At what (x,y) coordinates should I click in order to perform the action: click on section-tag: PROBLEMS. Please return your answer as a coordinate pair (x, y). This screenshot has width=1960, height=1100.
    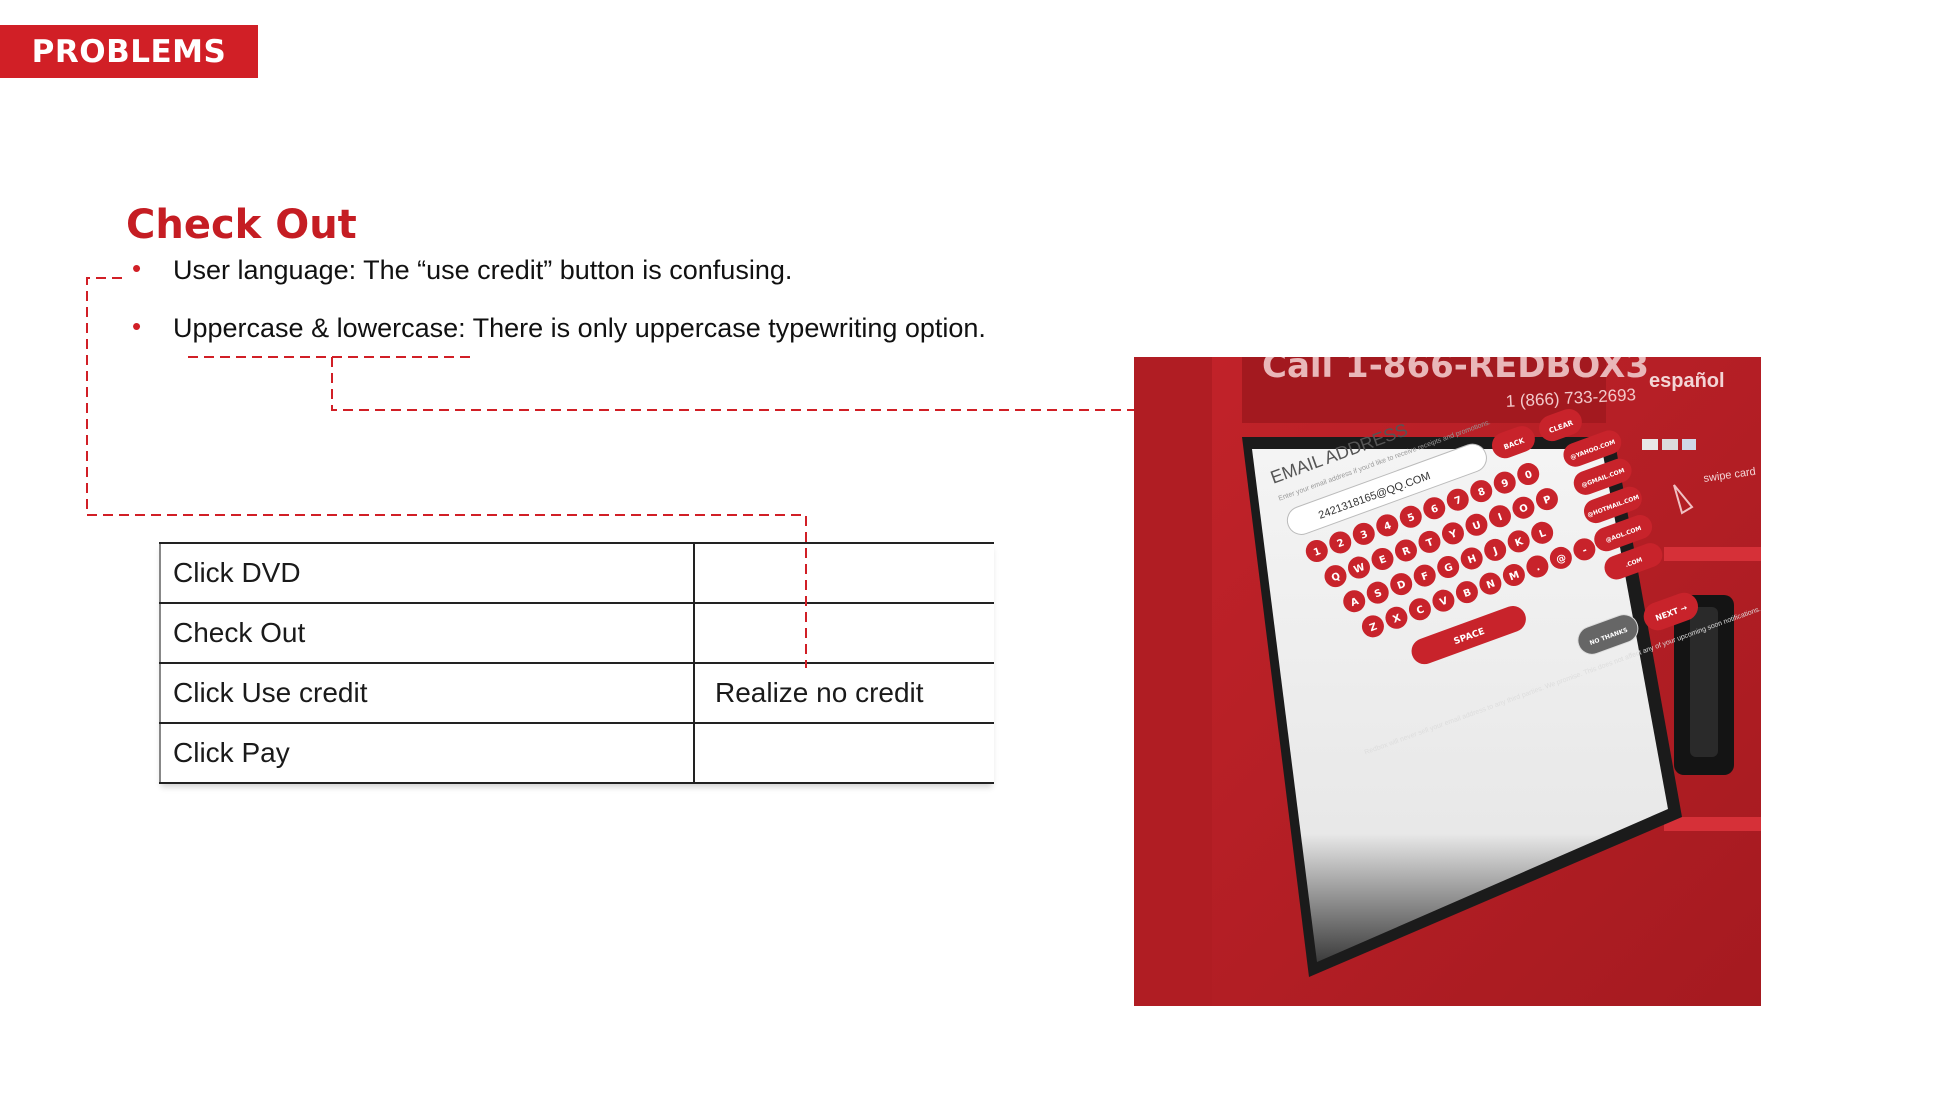
    Looking at the image, I should click on (129, 51).